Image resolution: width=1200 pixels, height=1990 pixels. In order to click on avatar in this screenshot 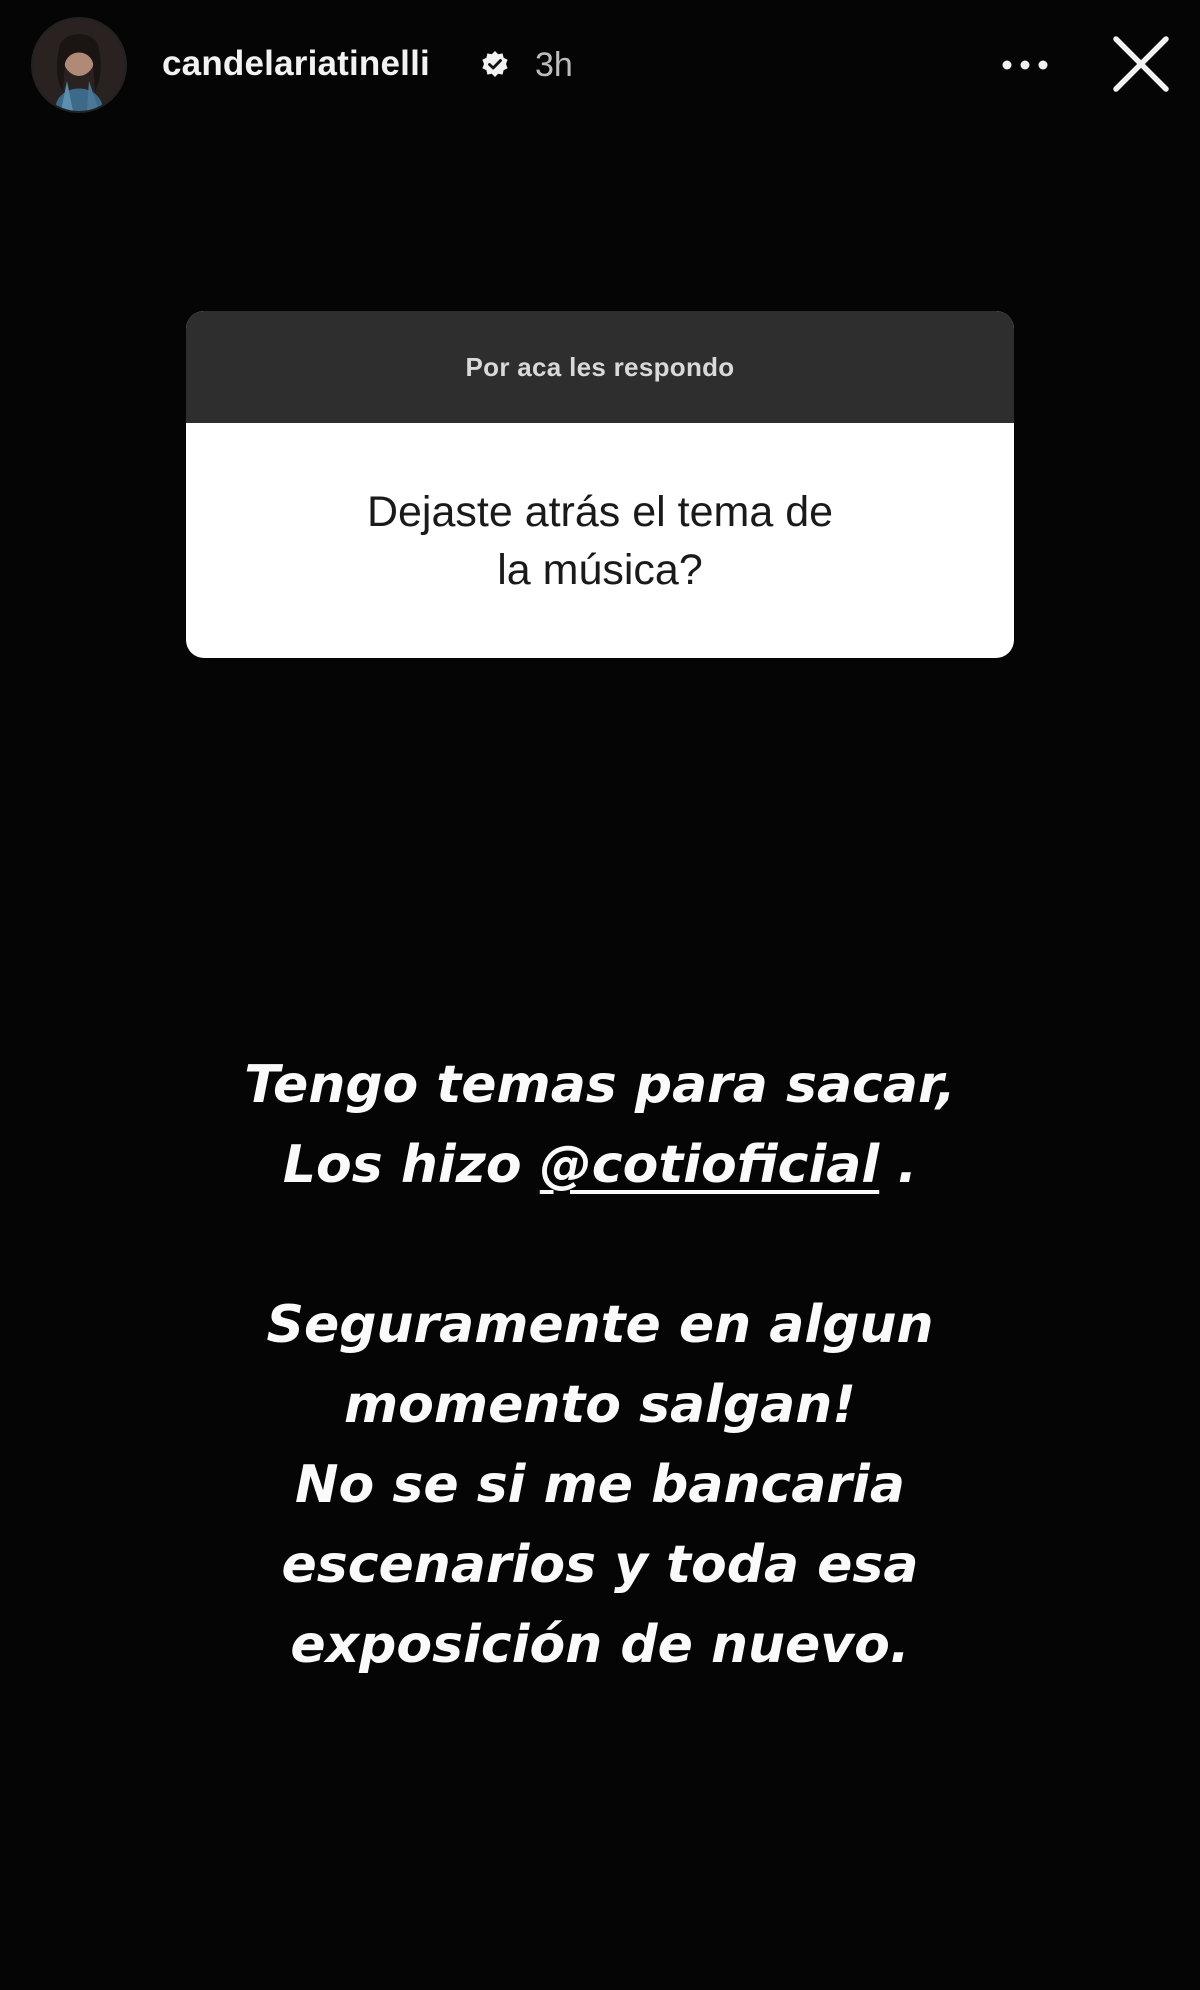, I will do `click(79, 65)`.